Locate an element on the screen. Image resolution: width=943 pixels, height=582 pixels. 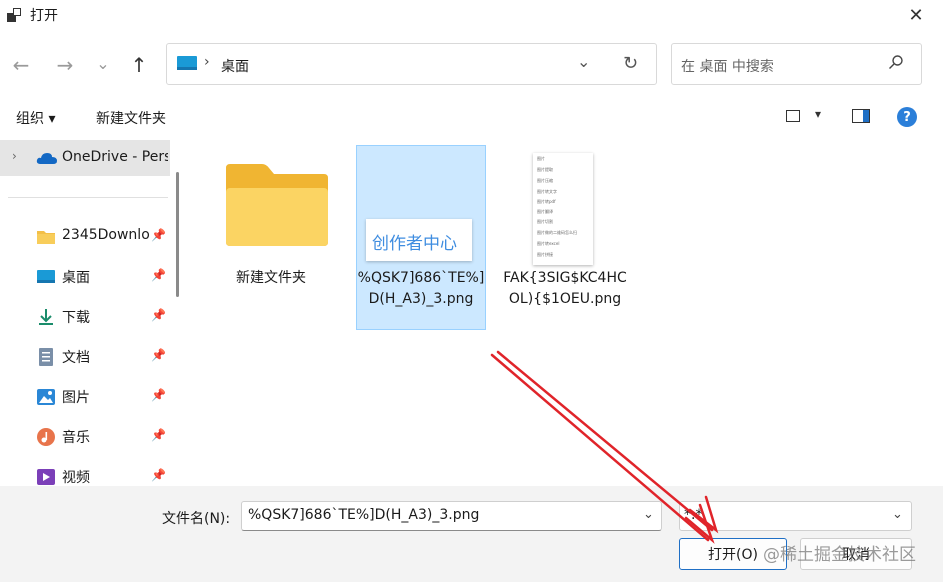
file-item-folder: 新建文件夹 is located at coordinates (271, 240).